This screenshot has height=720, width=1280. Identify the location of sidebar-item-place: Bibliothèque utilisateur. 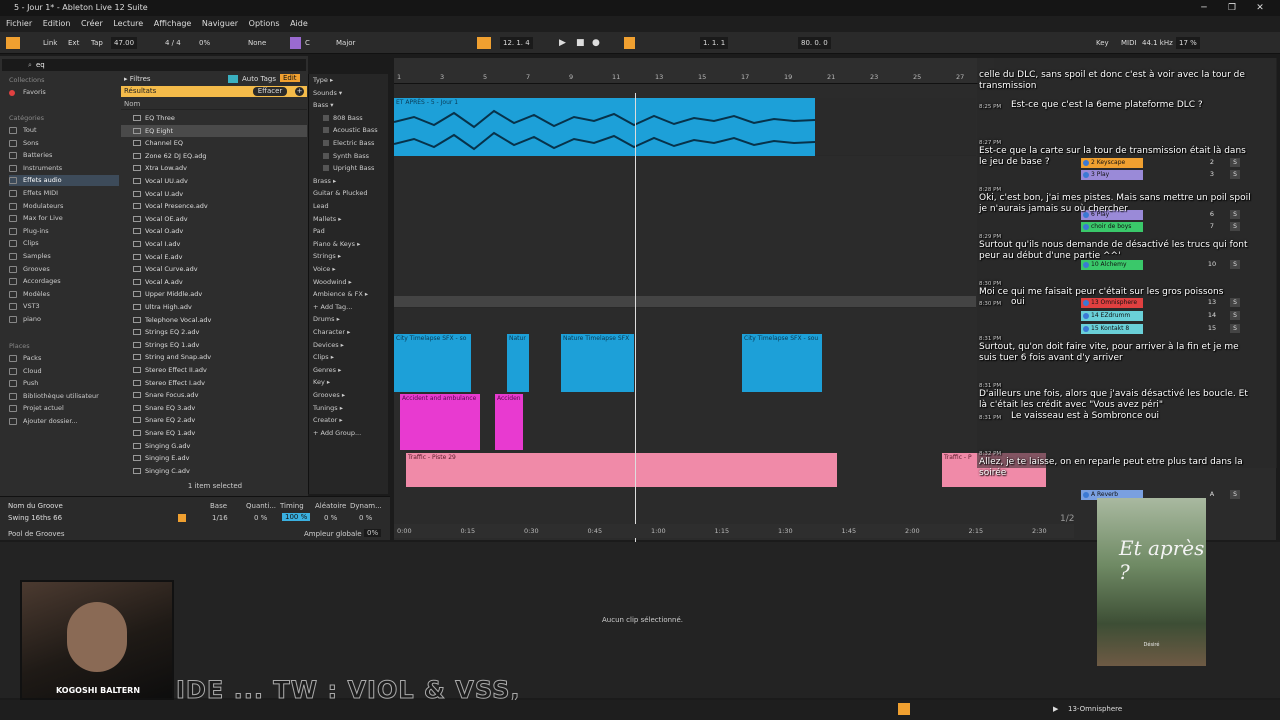
(64, 396).